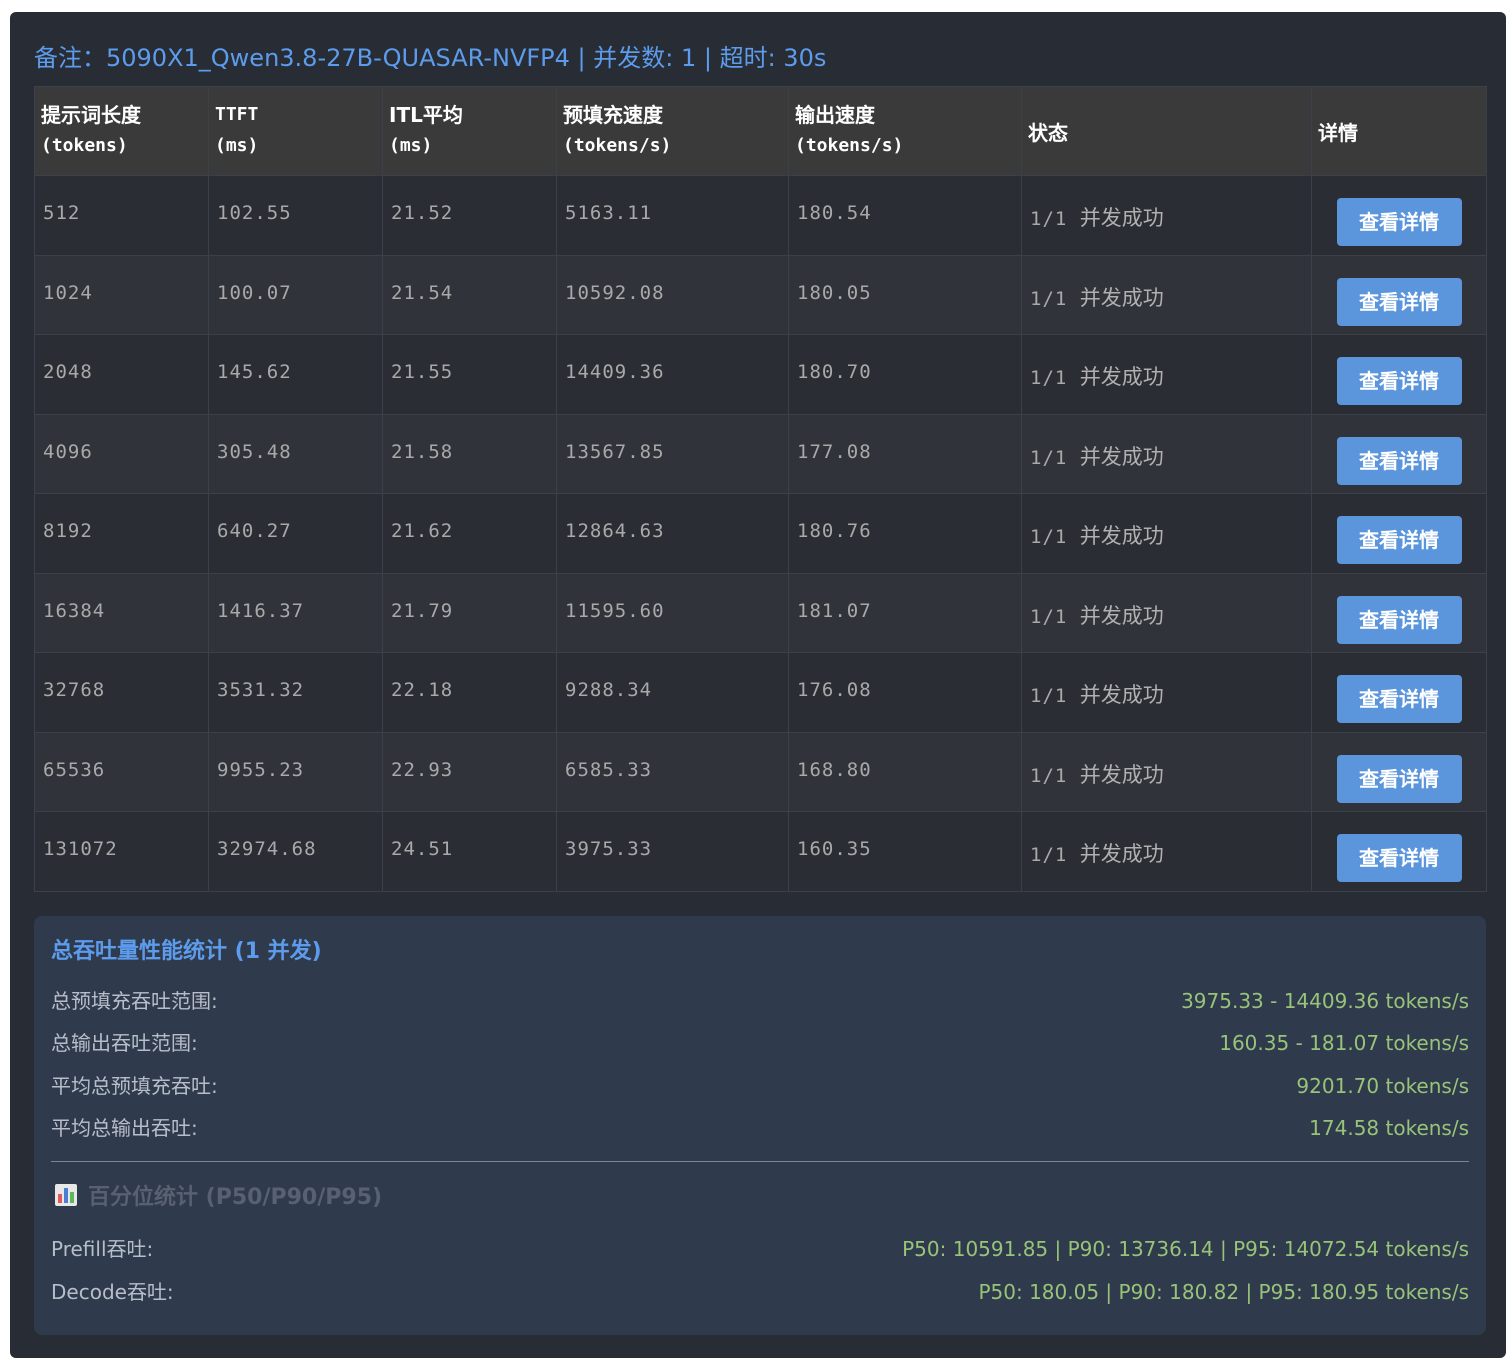 The width and height of the screenshot is (1512, 1364). I want to click on cell-prefill-speed: 10592.08, so click(672, 294).